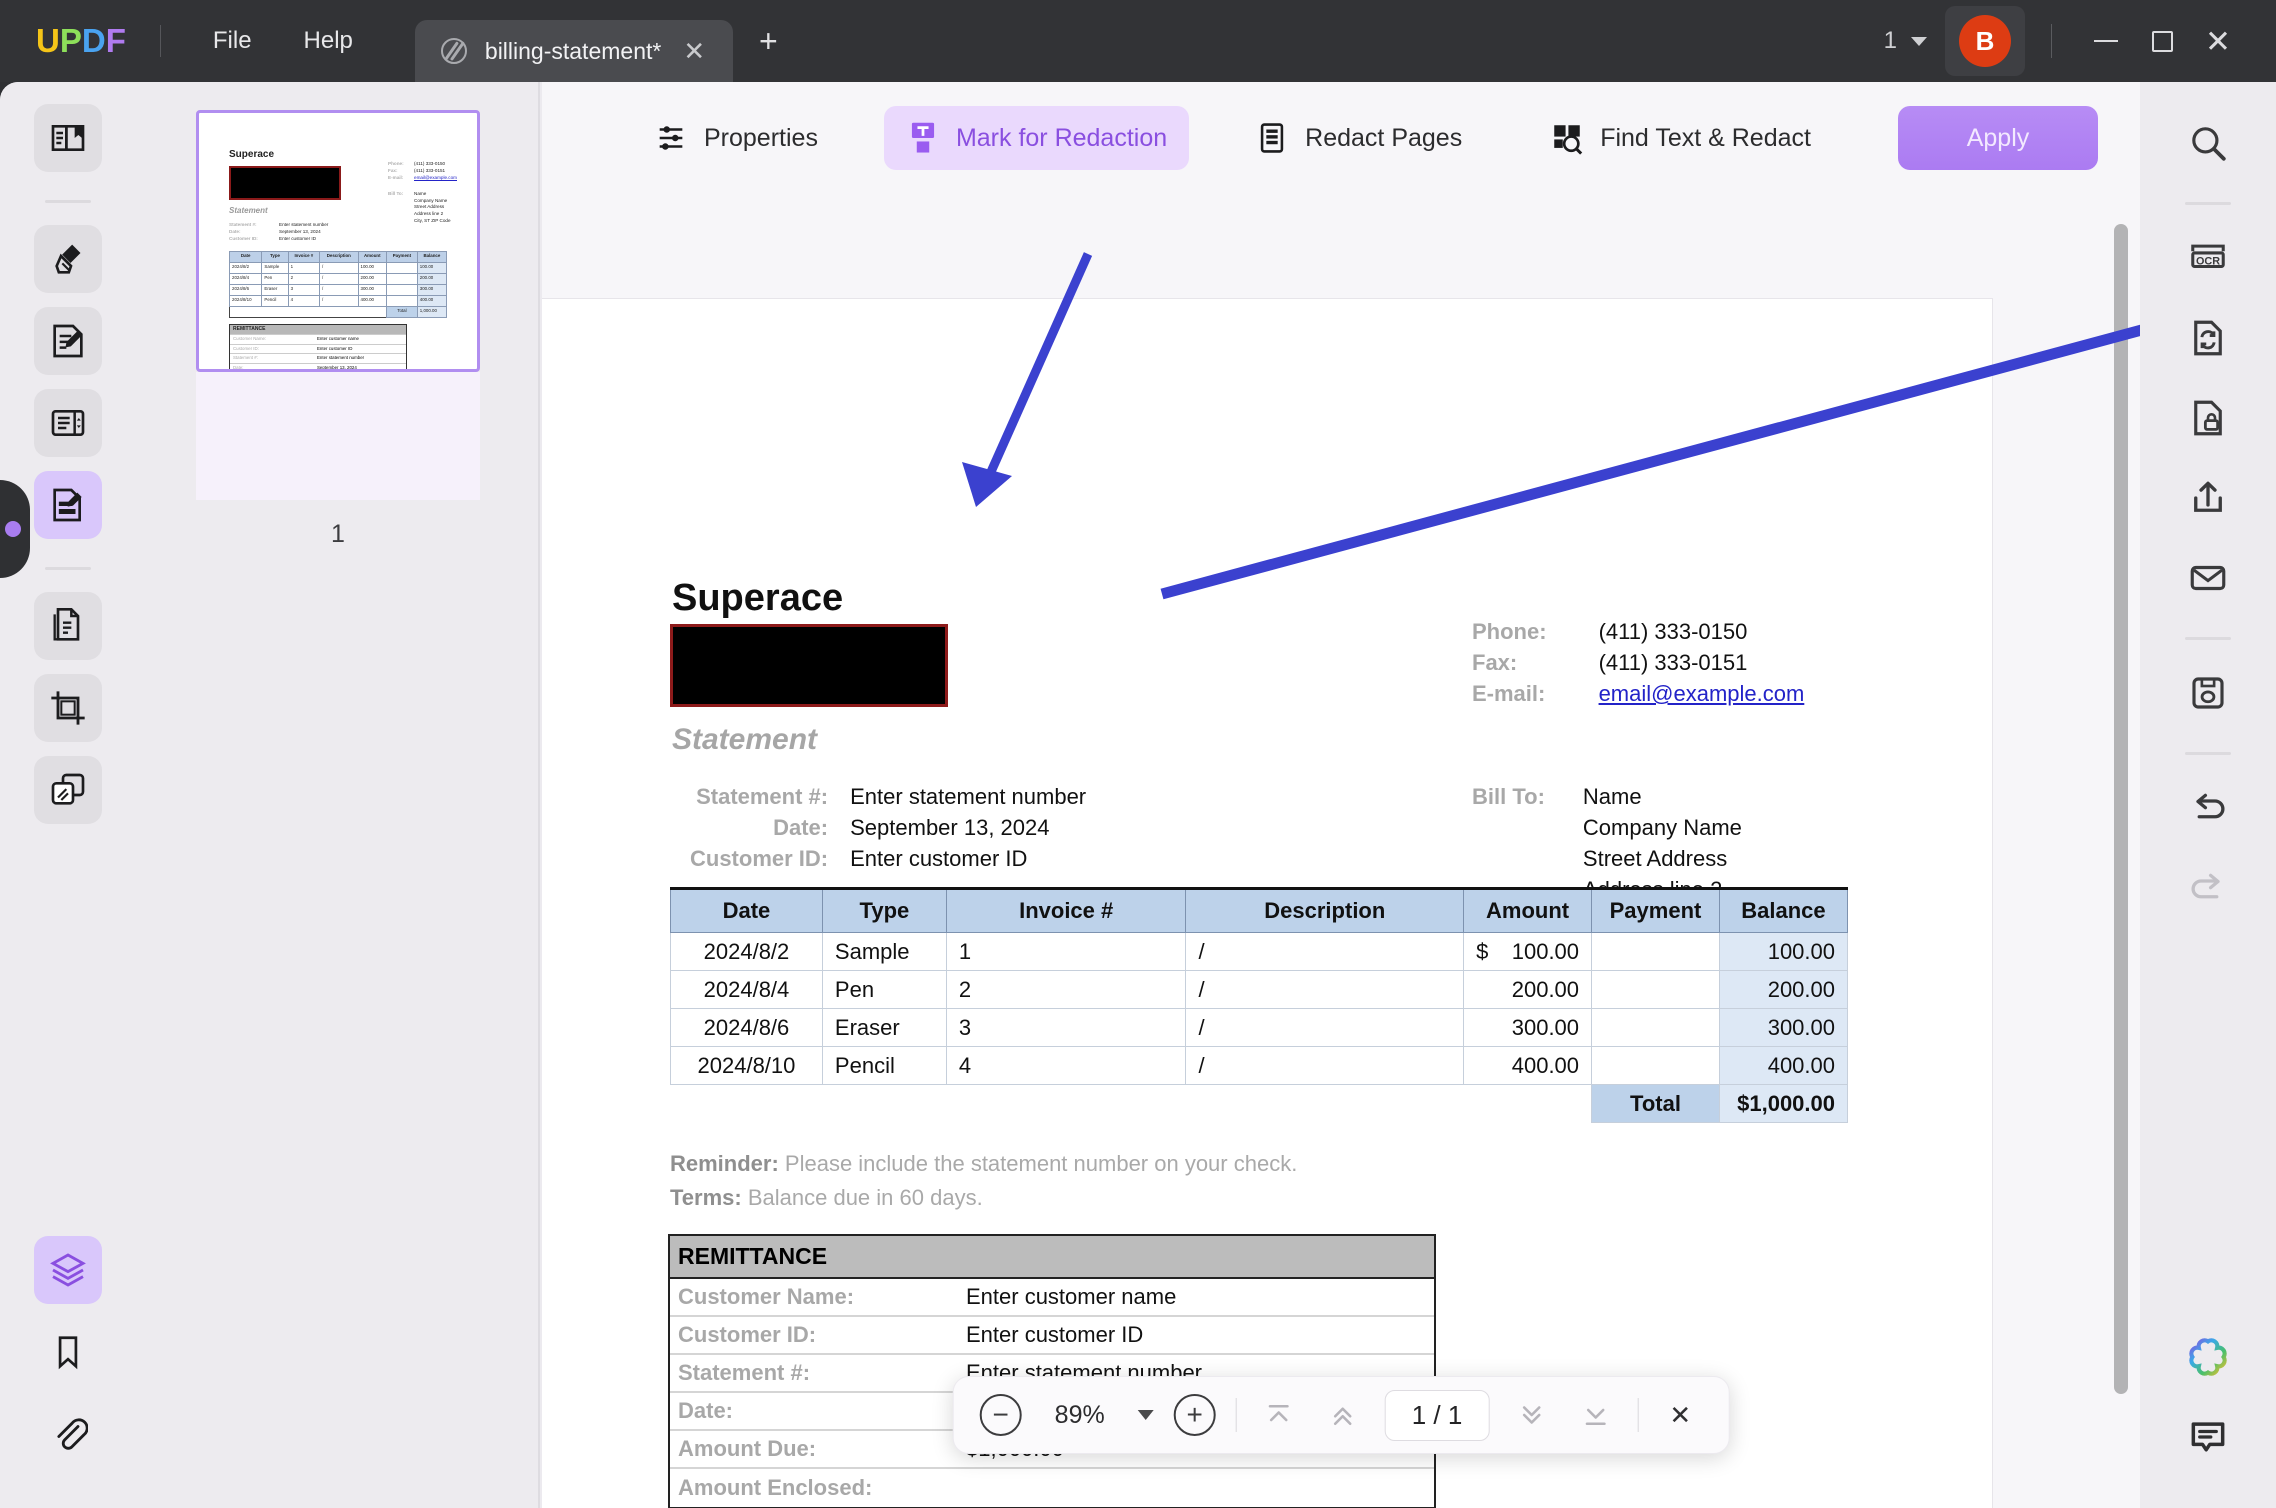  What do you see at coordinates (2162, 41) in the screenshot?
I see `maximize-button` at bounding box center [2162, 41].